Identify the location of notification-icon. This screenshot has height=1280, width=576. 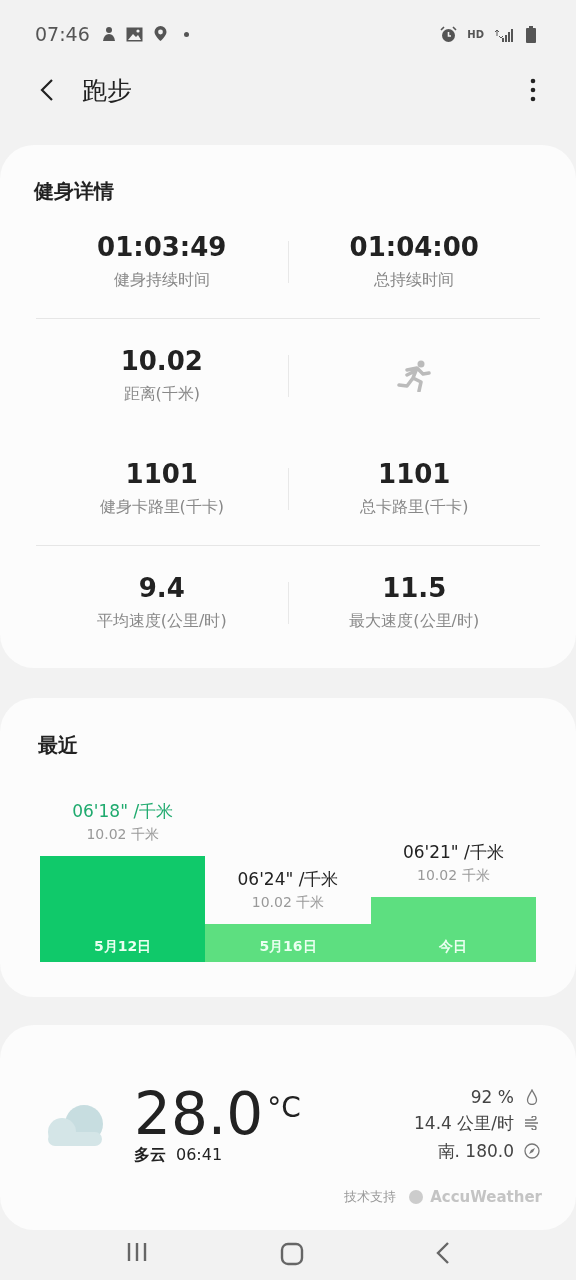
(108, 34).